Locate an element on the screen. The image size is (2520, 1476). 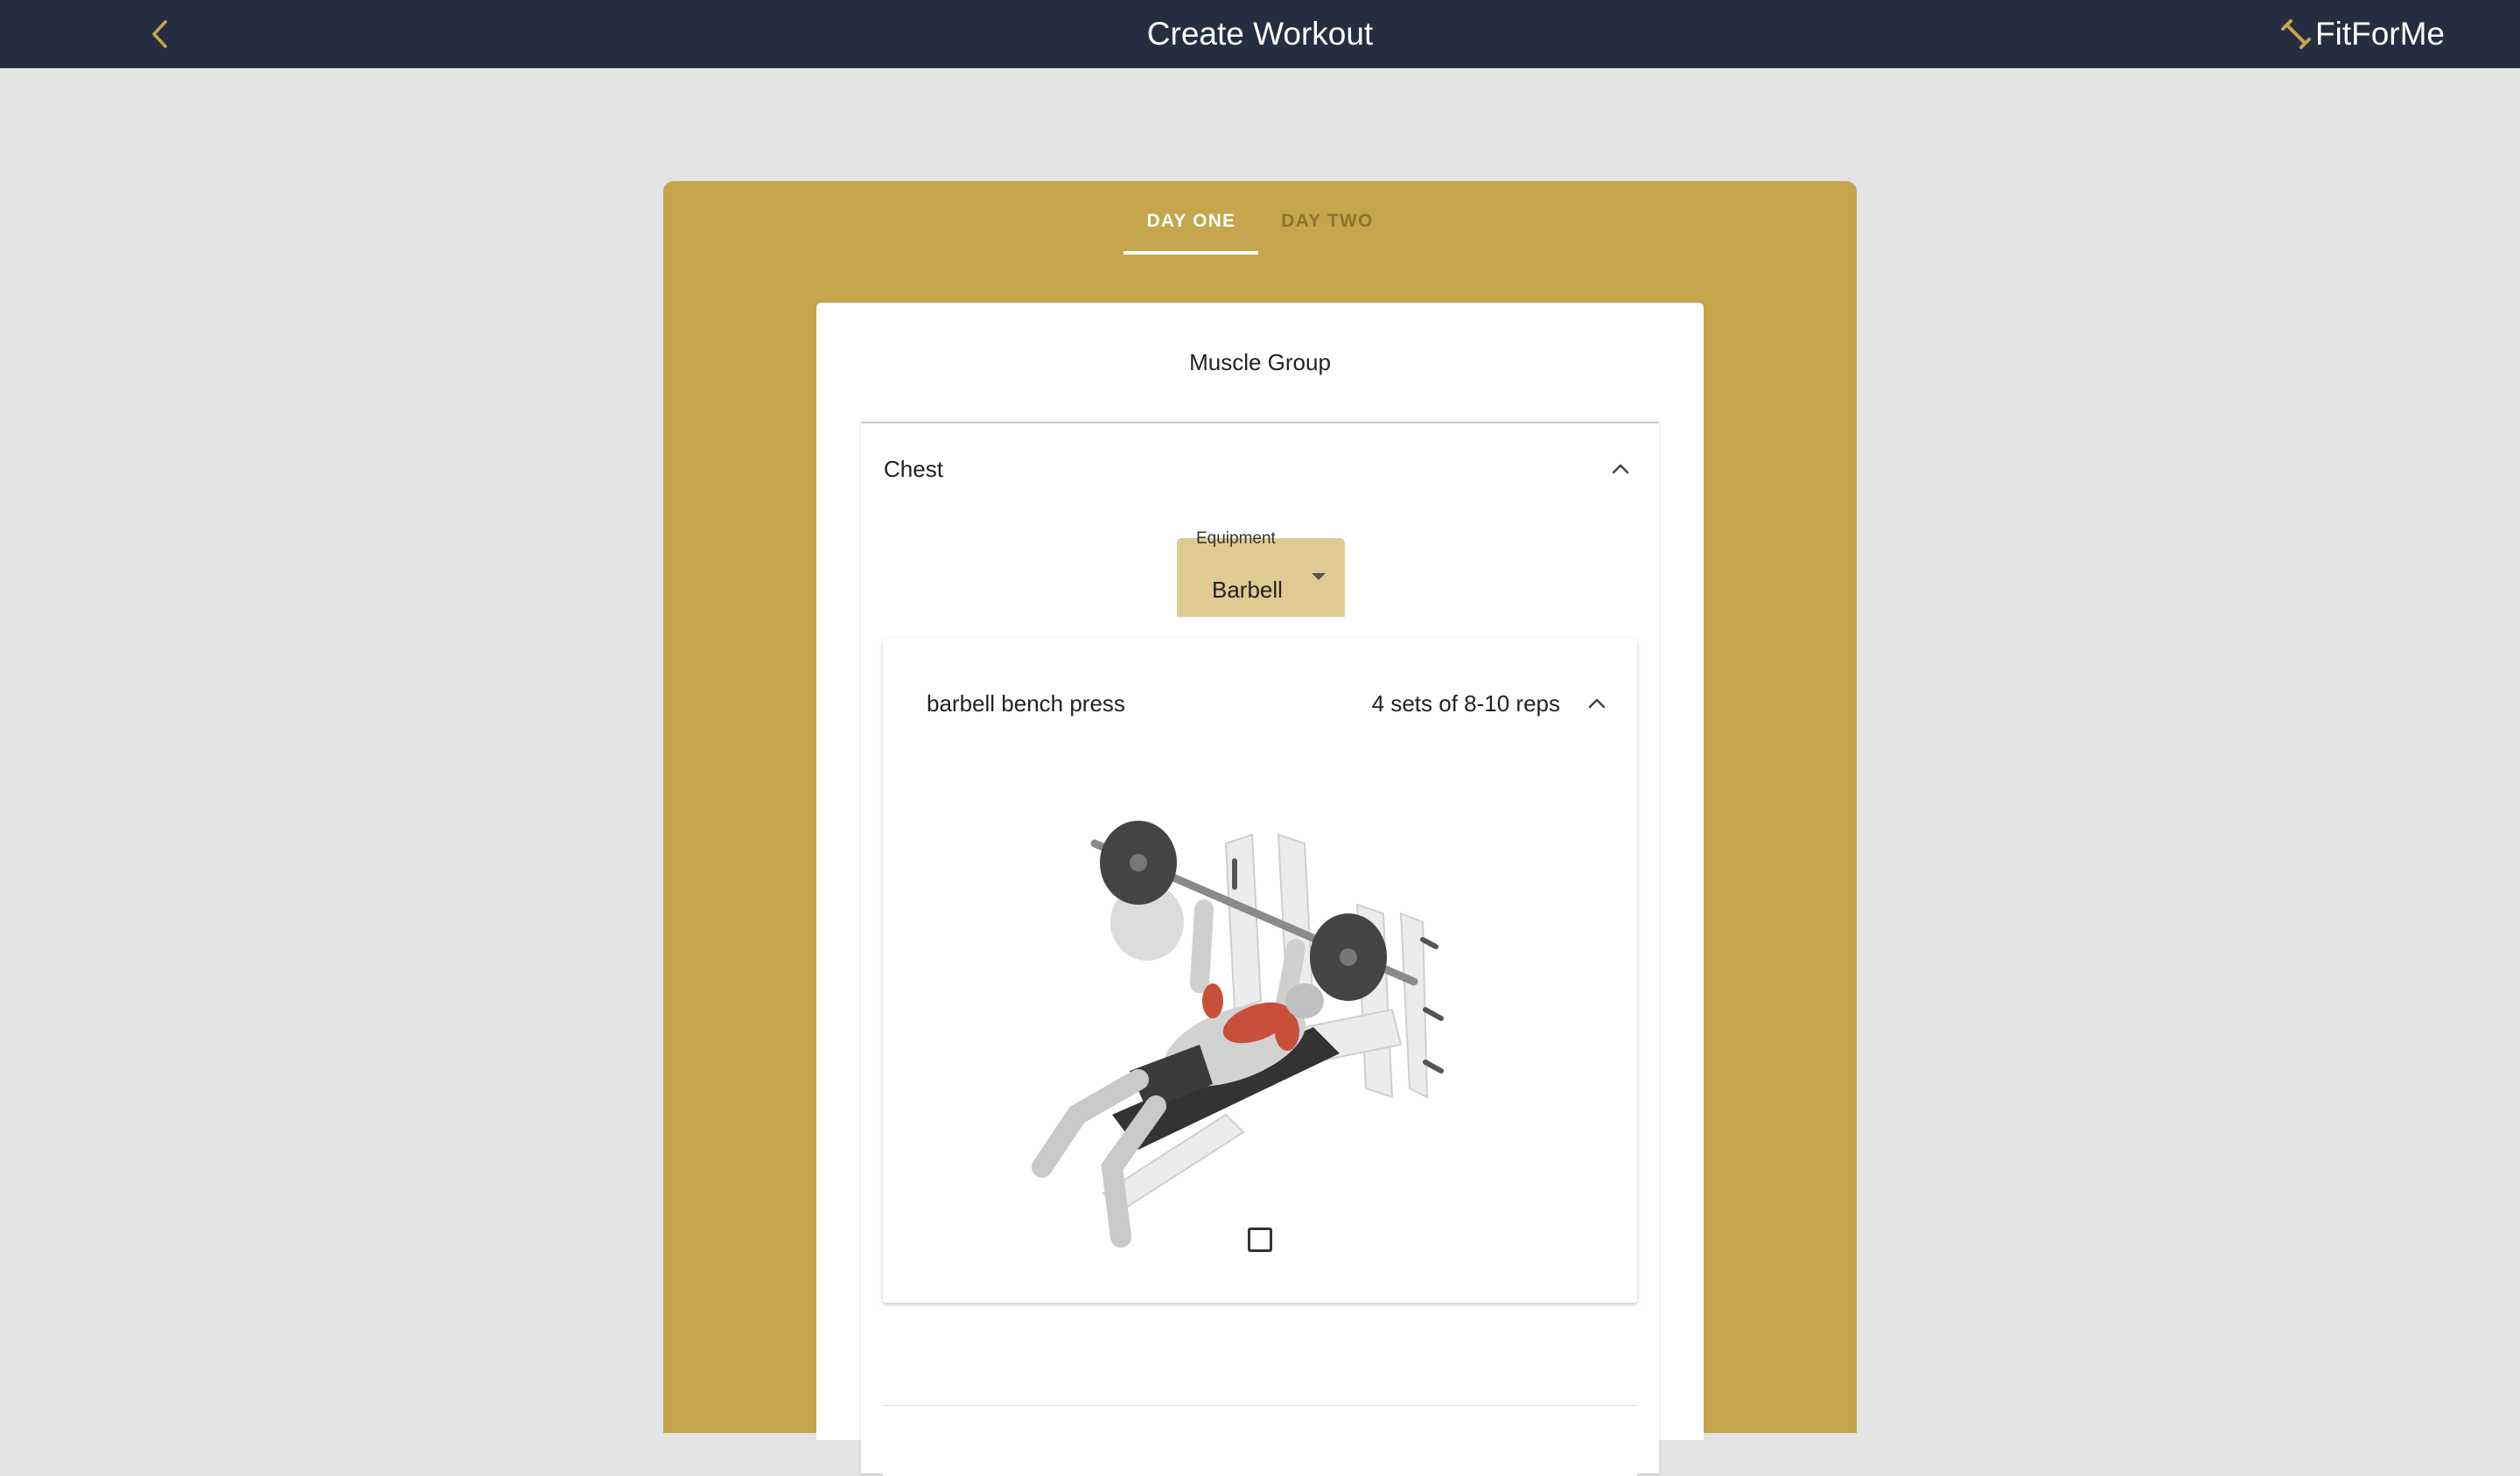
equipment-value: Barbell is located at coordinates (1247, 590).